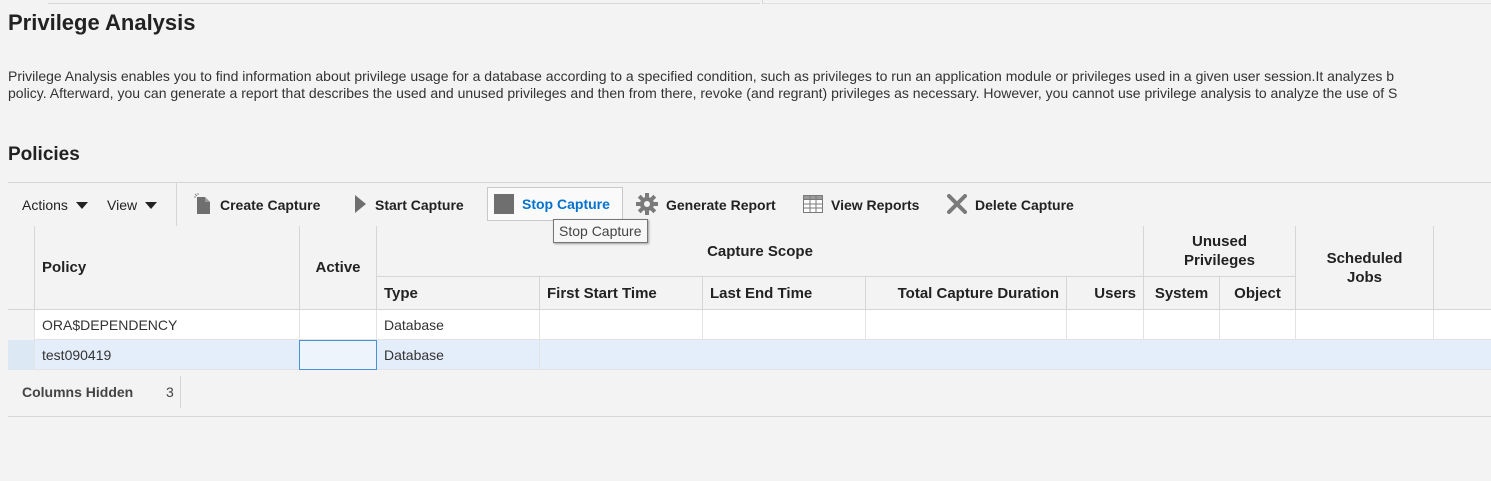 Image resolution: width=1491 pixels, height=481 pixels. What do you see at coordinates (360, 205) in the screenshot?
I see `play-icon` at bounding box center [360, 205].